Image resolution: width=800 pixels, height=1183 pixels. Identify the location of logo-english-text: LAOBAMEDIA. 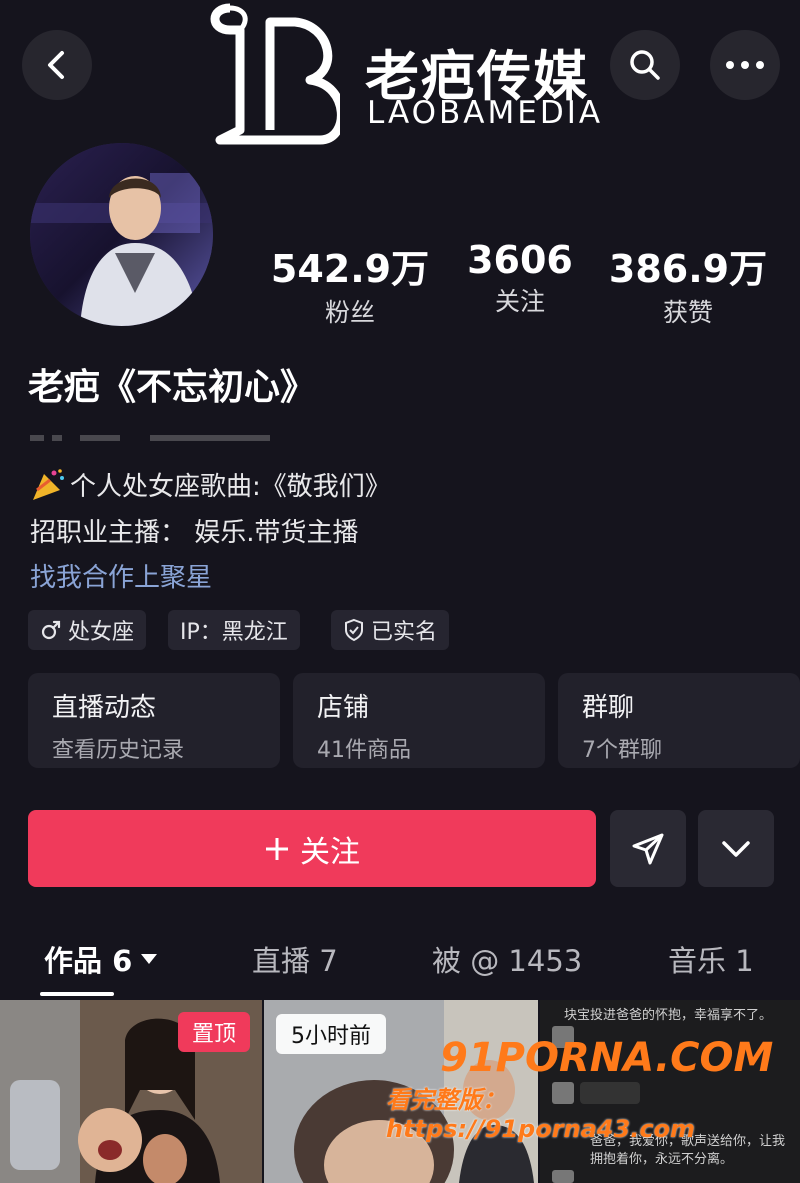
(485, 113).